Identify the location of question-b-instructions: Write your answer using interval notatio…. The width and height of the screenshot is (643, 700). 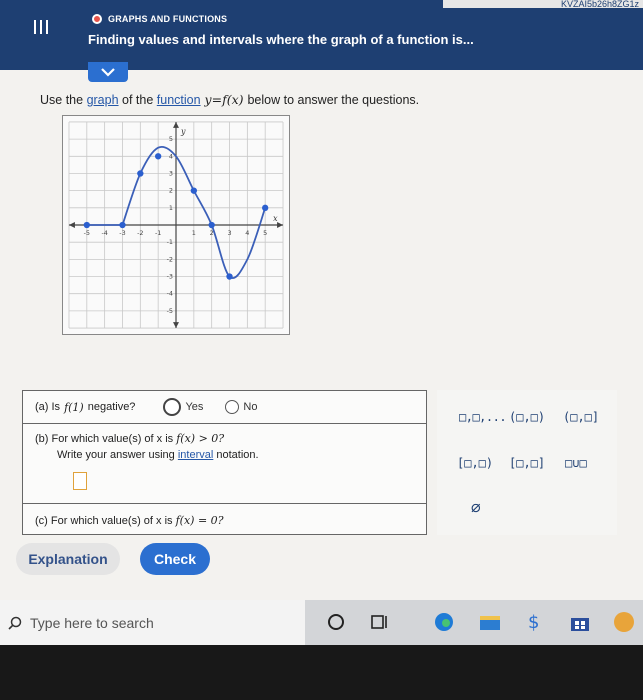
(235, 455).